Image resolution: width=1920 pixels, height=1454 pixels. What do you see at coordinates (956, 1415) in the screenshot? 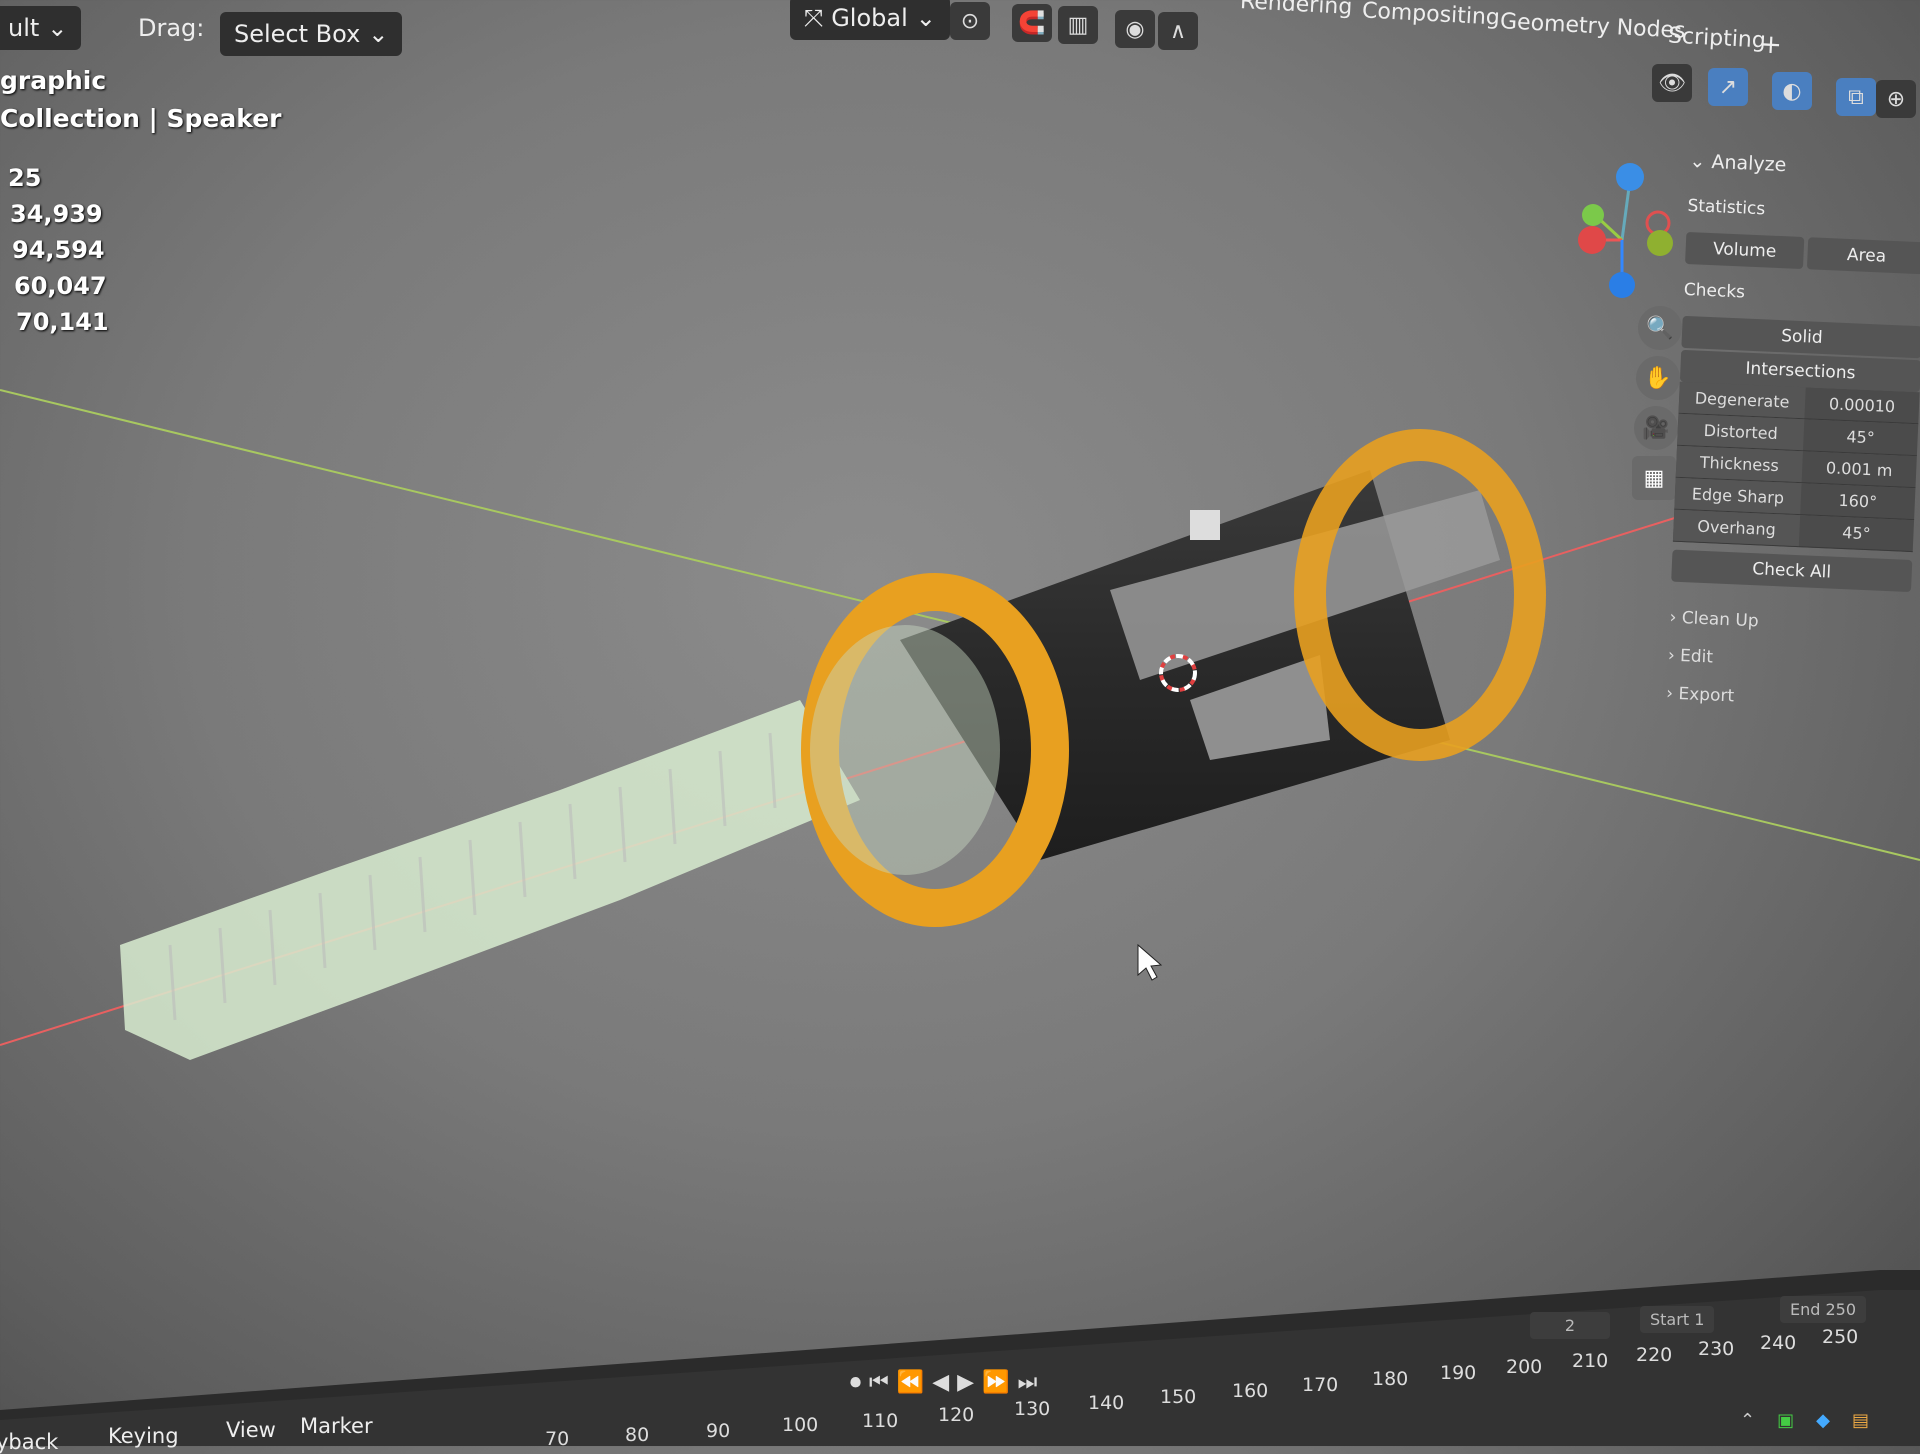
I see `frame-tick: 120` at bounding box center [956, 1415].